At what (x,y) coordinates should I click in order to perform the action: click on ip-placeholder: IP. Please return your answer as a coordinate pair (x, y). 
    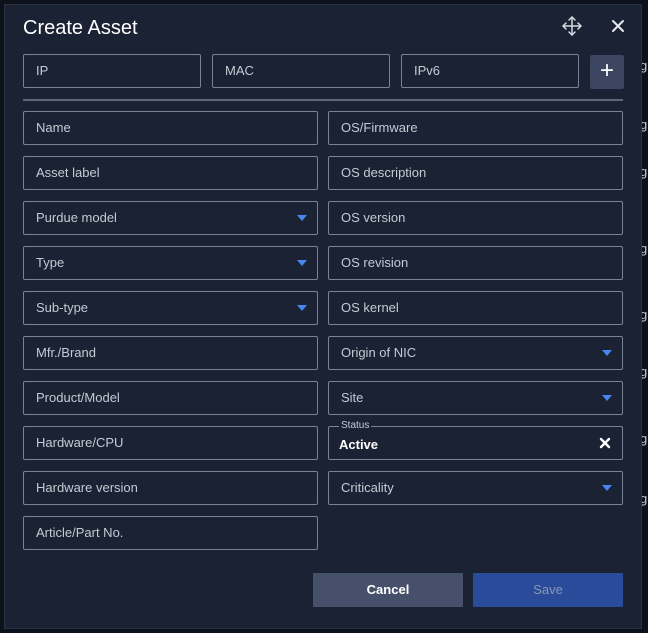
    Looking at the image, I should click on (42, 70).